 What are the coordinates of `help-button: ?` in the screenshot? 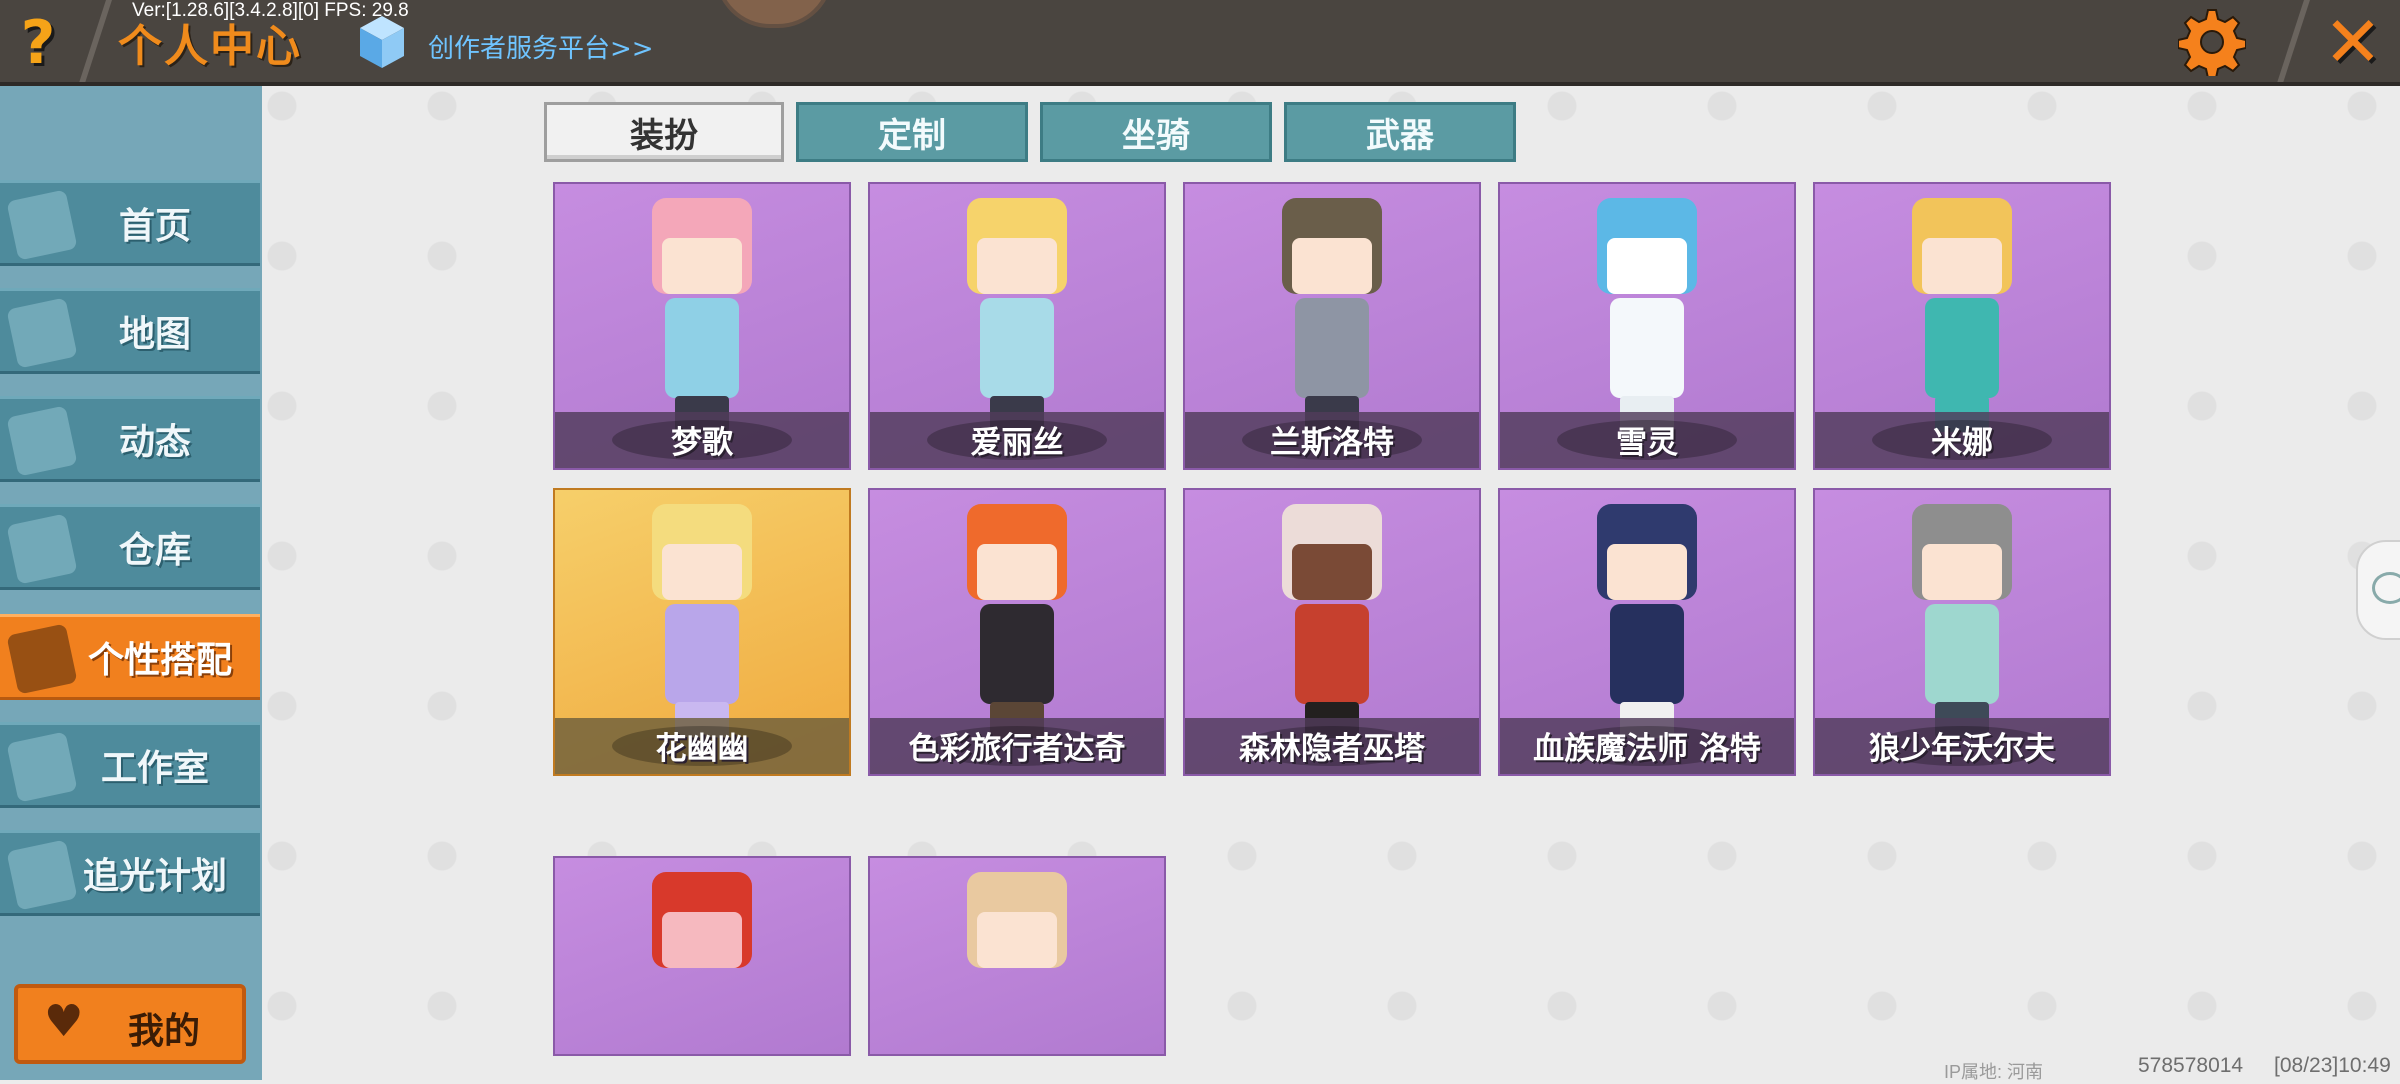 It's located at (38, 43).